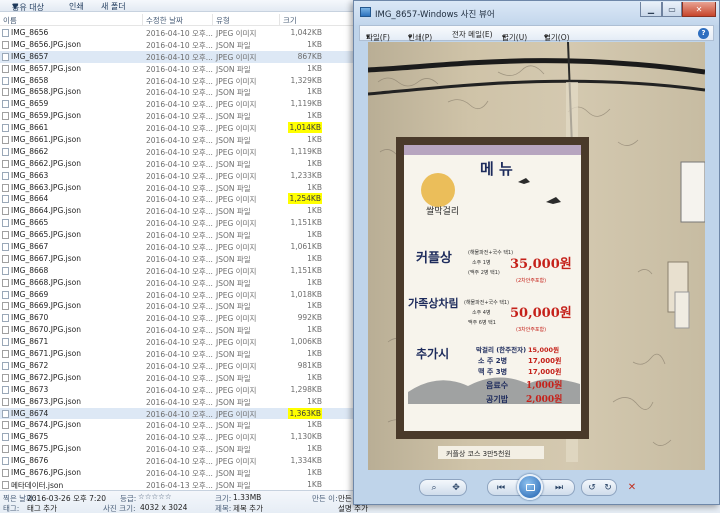 This screenshot has width=720, height=513. I want to click on print-button: 인쇄, so click(76, 6).